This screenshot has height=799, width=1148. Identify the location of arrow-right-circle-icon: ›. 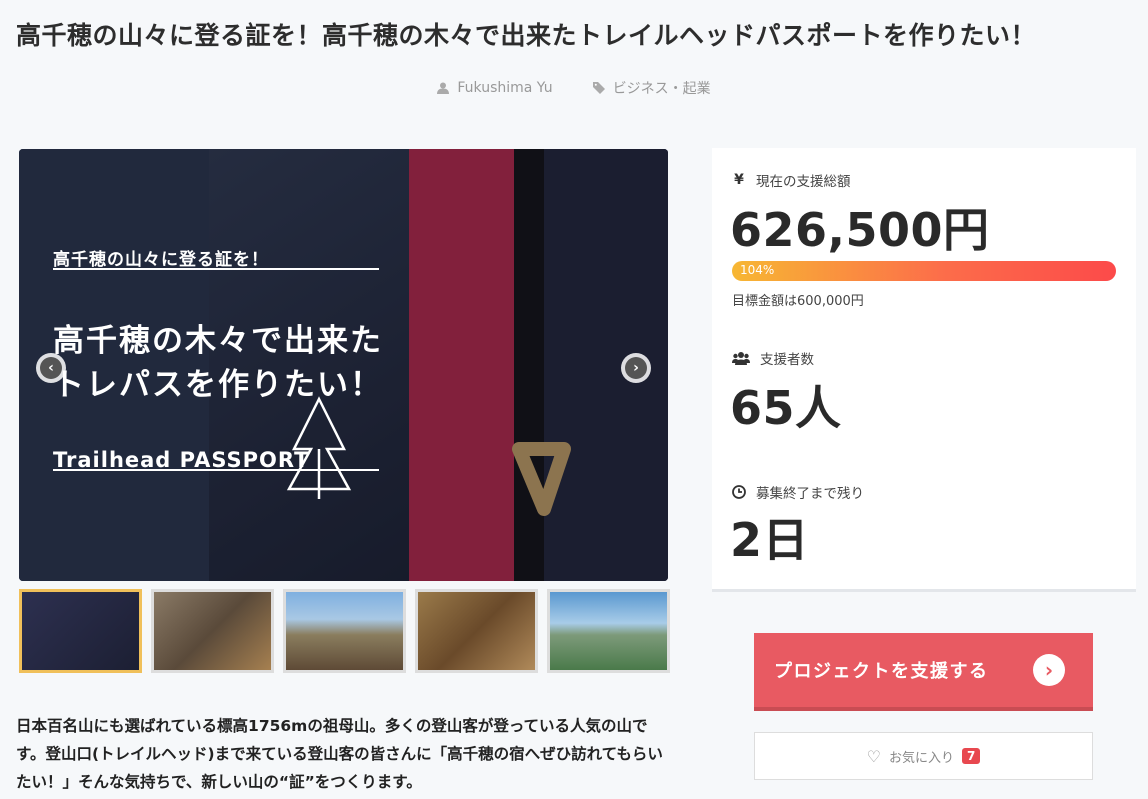
(1049, 670).